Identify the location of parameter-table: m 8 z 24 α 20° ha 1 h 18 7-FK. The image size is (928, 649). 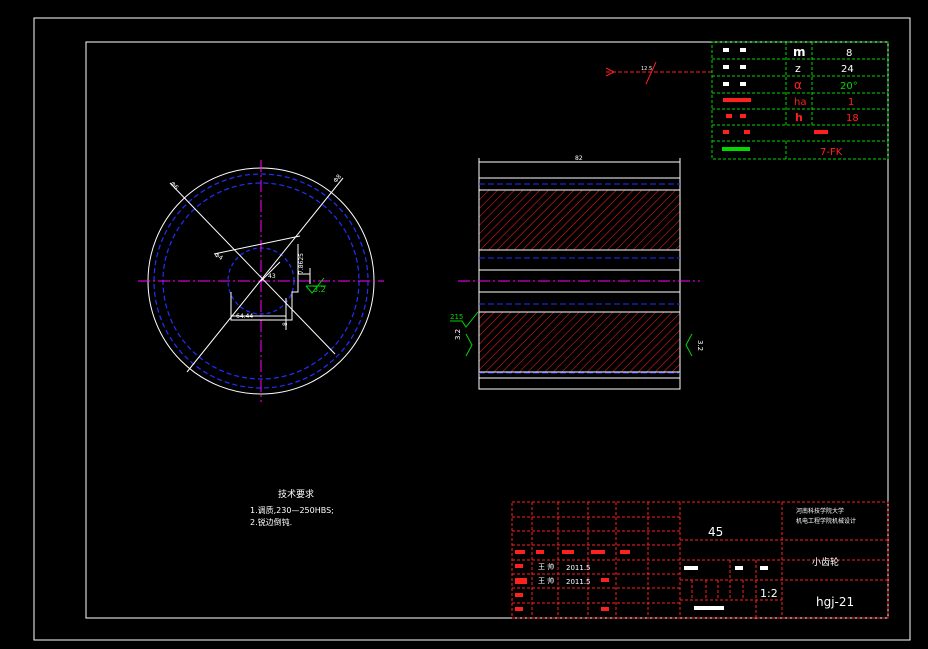
(800, 100).